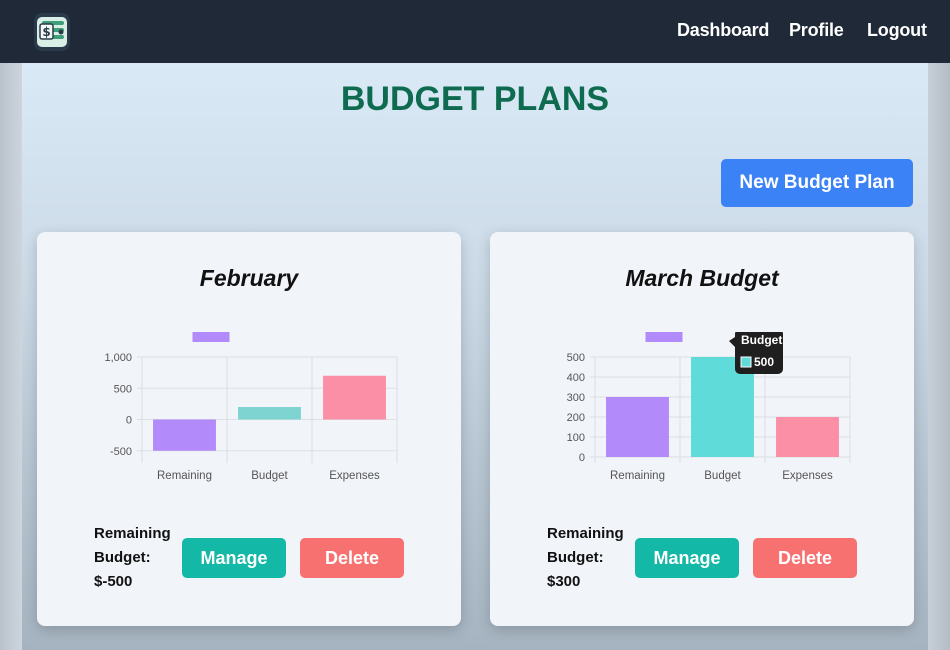 The height and width of the screenshot is (650, 950). What do you see at coordinates (121, 452) in the screenshot?
I see `y-tick-label: -500` at bounding box center [121, 452].